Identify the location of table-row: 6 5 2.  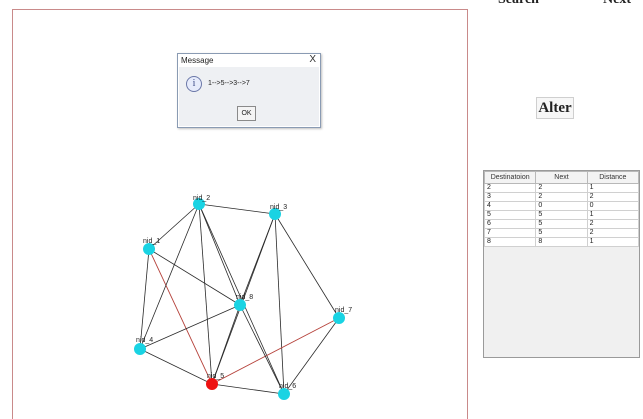
(561, 224).